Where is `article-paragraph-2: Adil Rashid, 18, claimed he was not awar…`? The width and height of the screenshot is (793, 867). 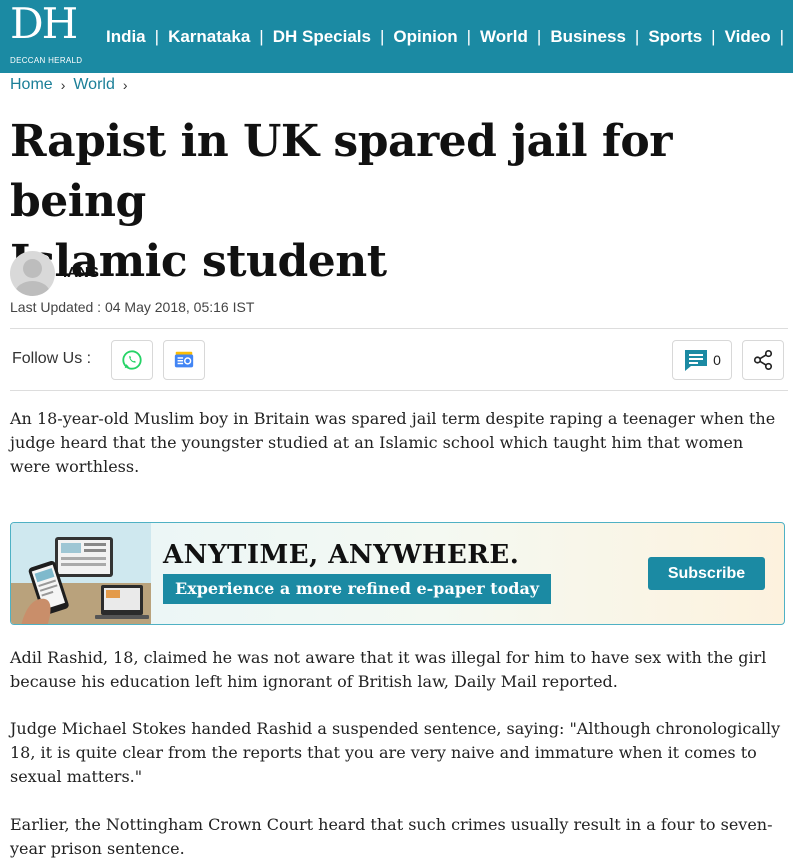 article-paragraph-2: Adil Rashid, 18, claimed he was not awar… is located at coordinates (388, 669).